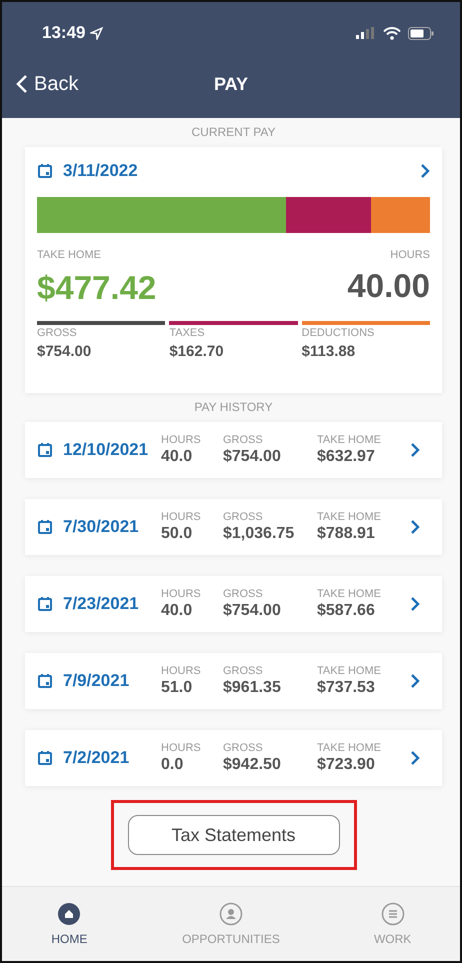 Image resolution: width=462 pixels, height=963 pixels. What do you see at coordinates (252, 688) in the screenshot?
I see `gross-amount: $961.35` at bounding box center [252, 688].